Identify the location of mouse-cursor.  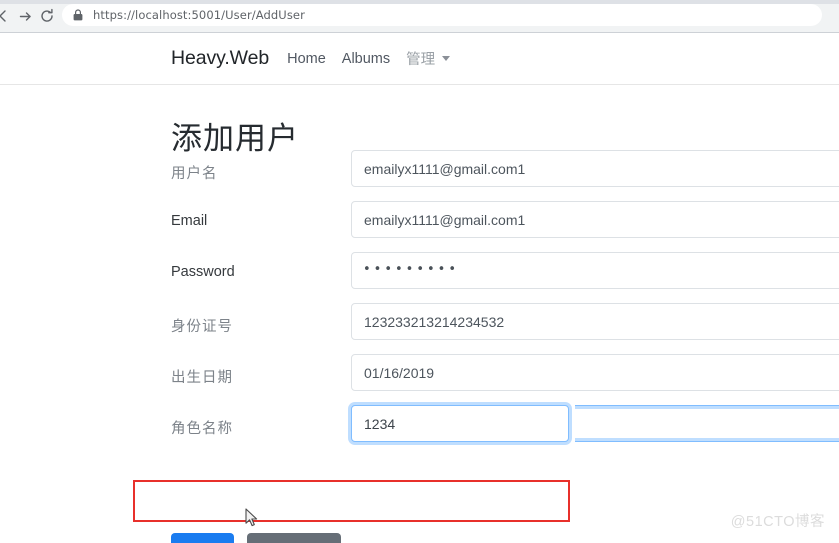
(252, 518).